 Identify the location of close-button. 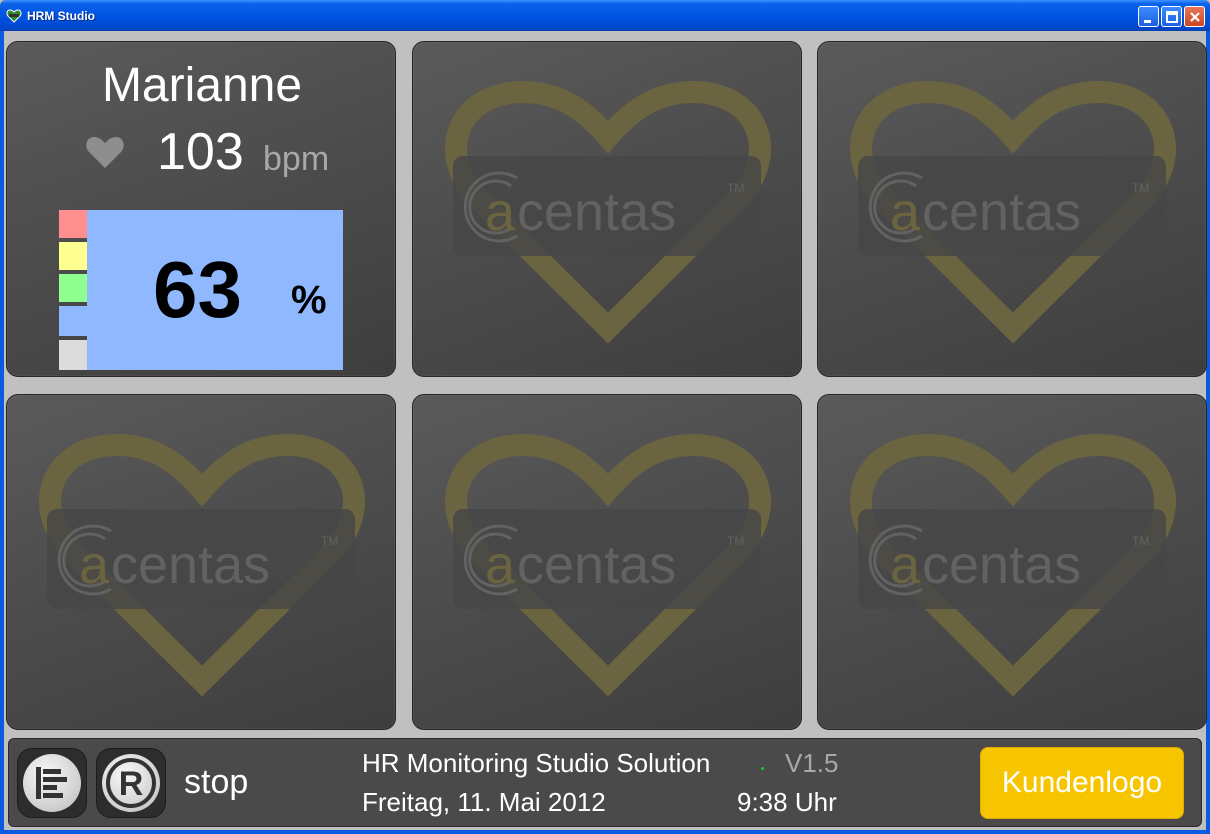
(1194, 16).